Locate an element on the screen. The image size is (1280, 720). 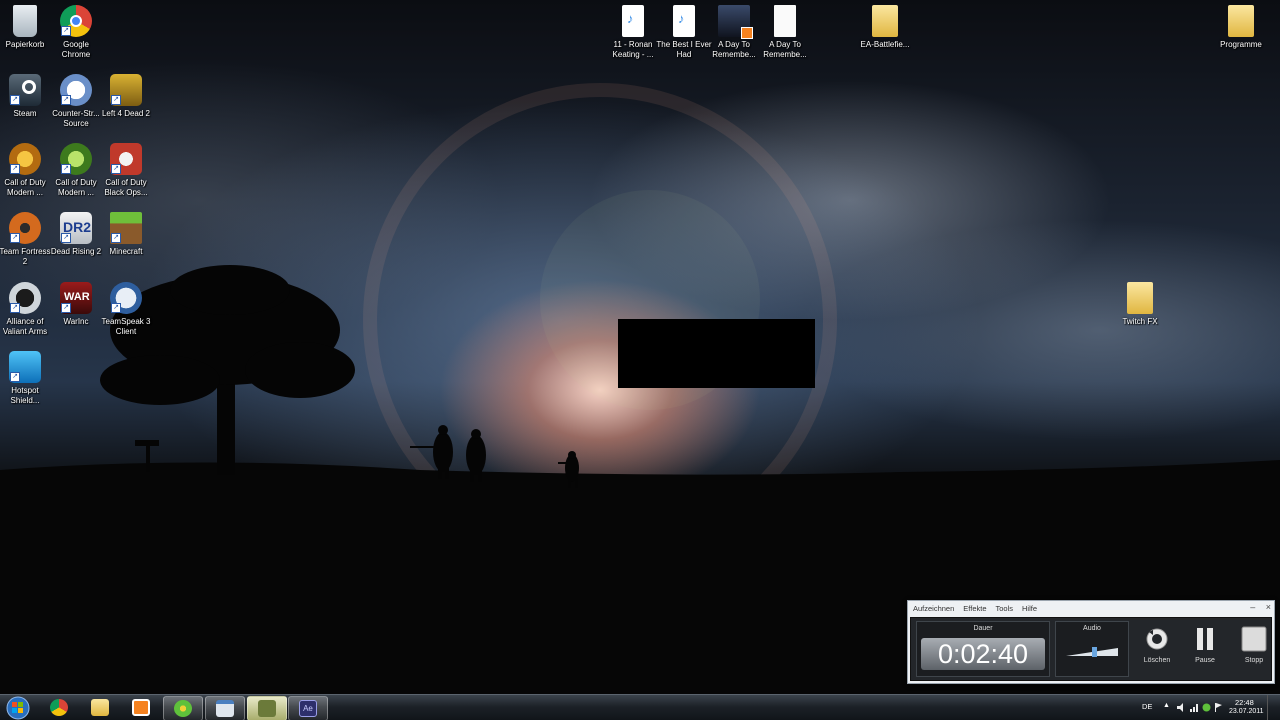
menu-hilfe: Hilfe is located at coordinates (1029, 608).